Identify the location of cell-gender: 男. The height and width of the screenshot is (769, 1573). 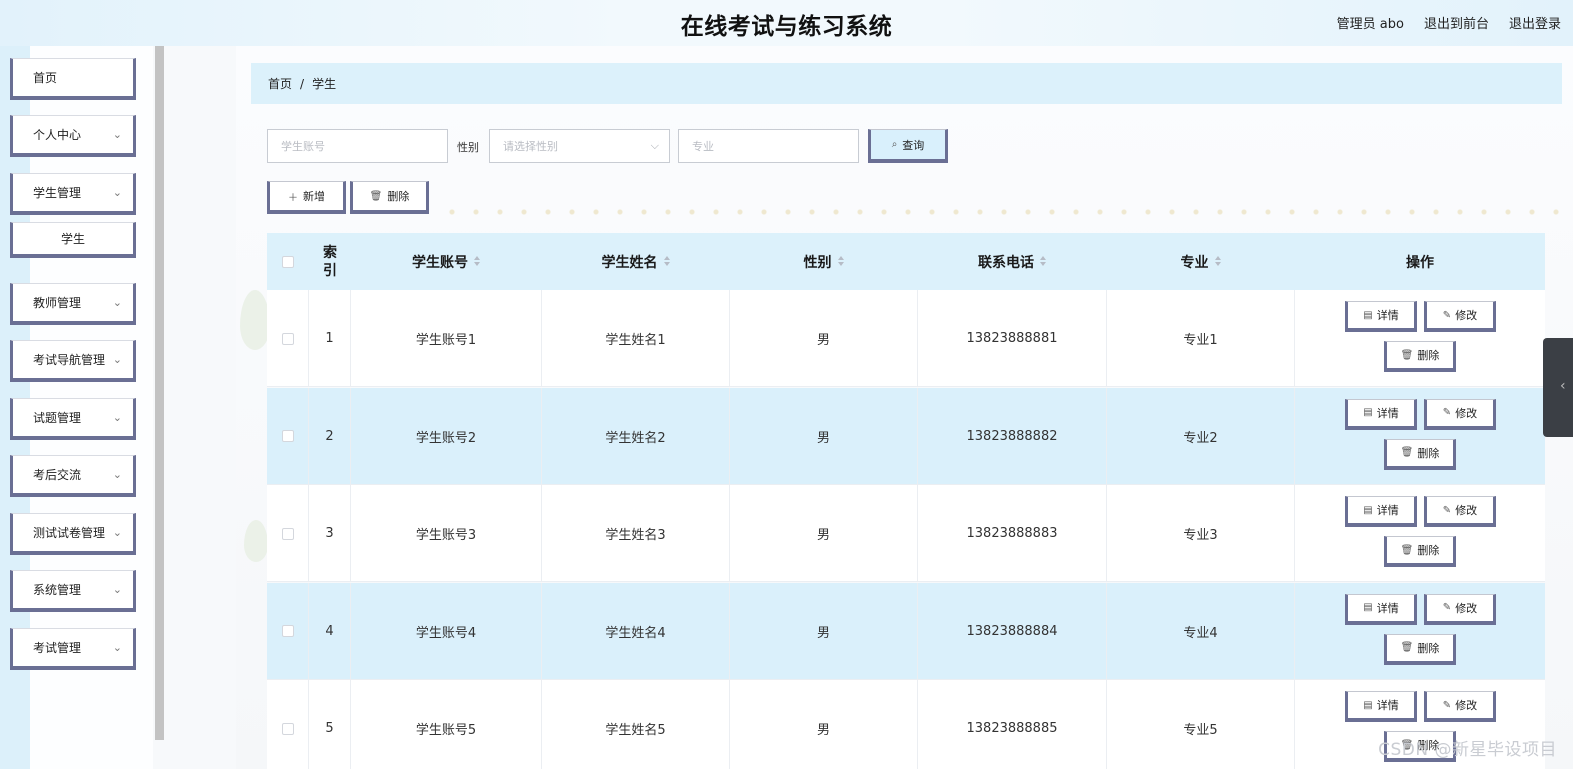
(824, 436).